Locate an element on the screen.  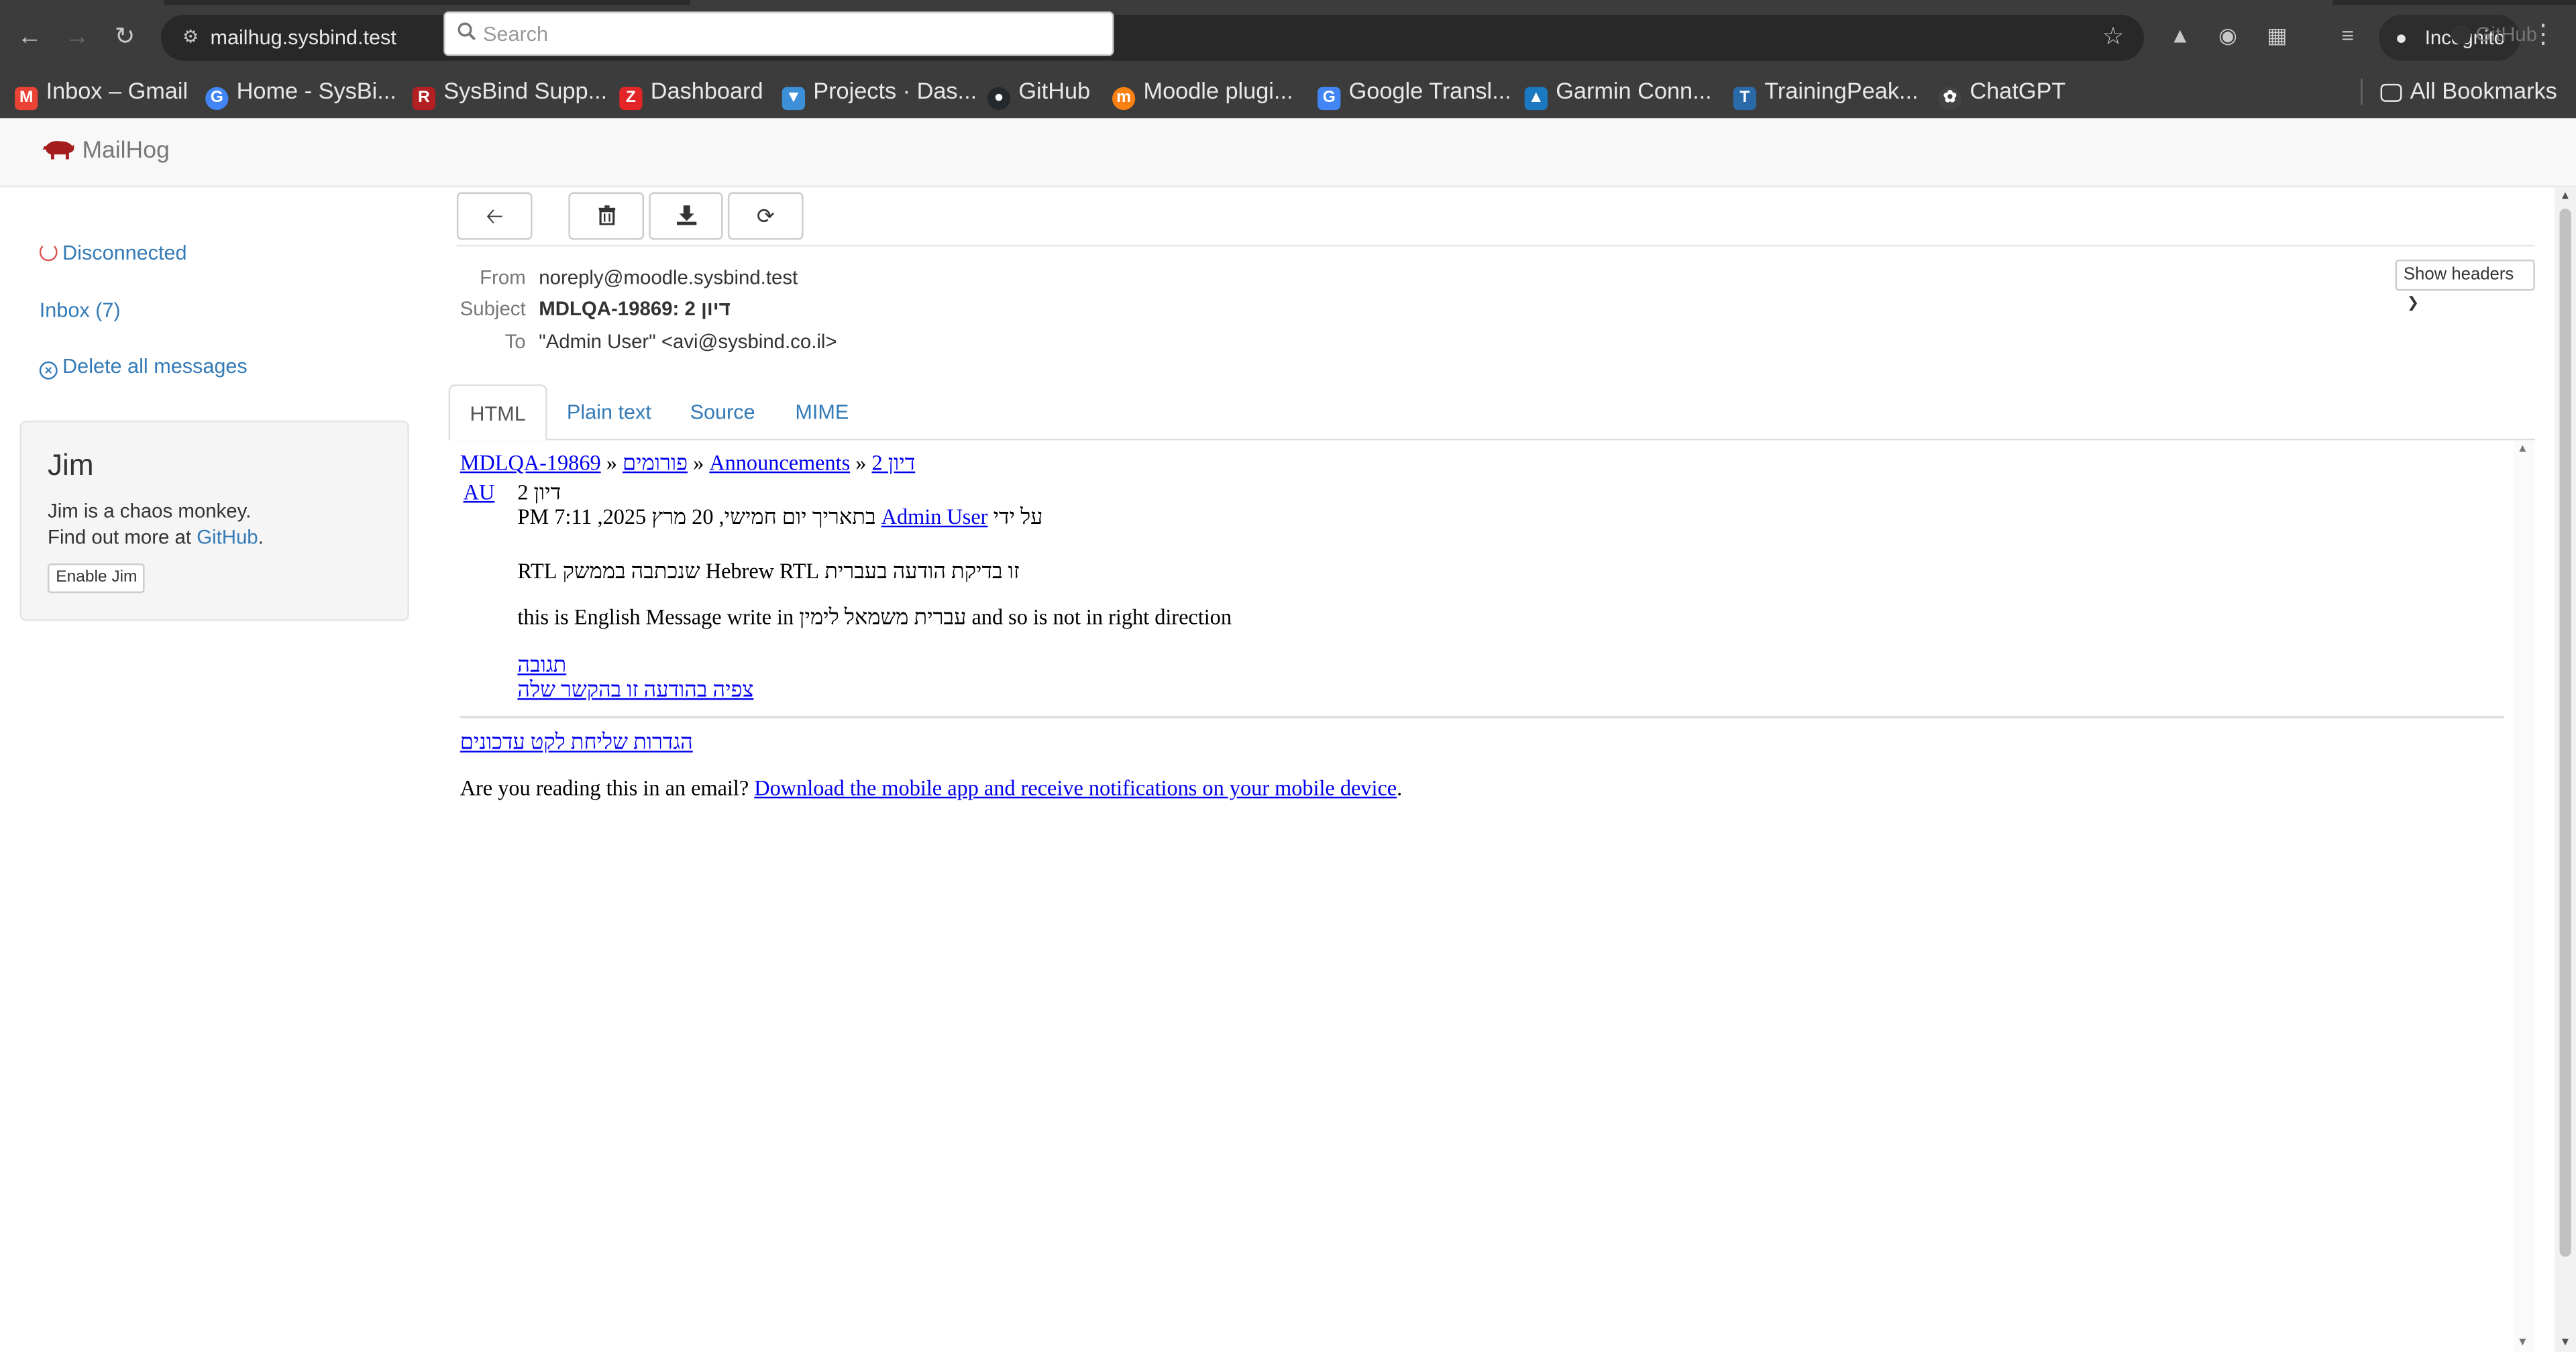
tab-source: Source is located at coordinates (722, 412).